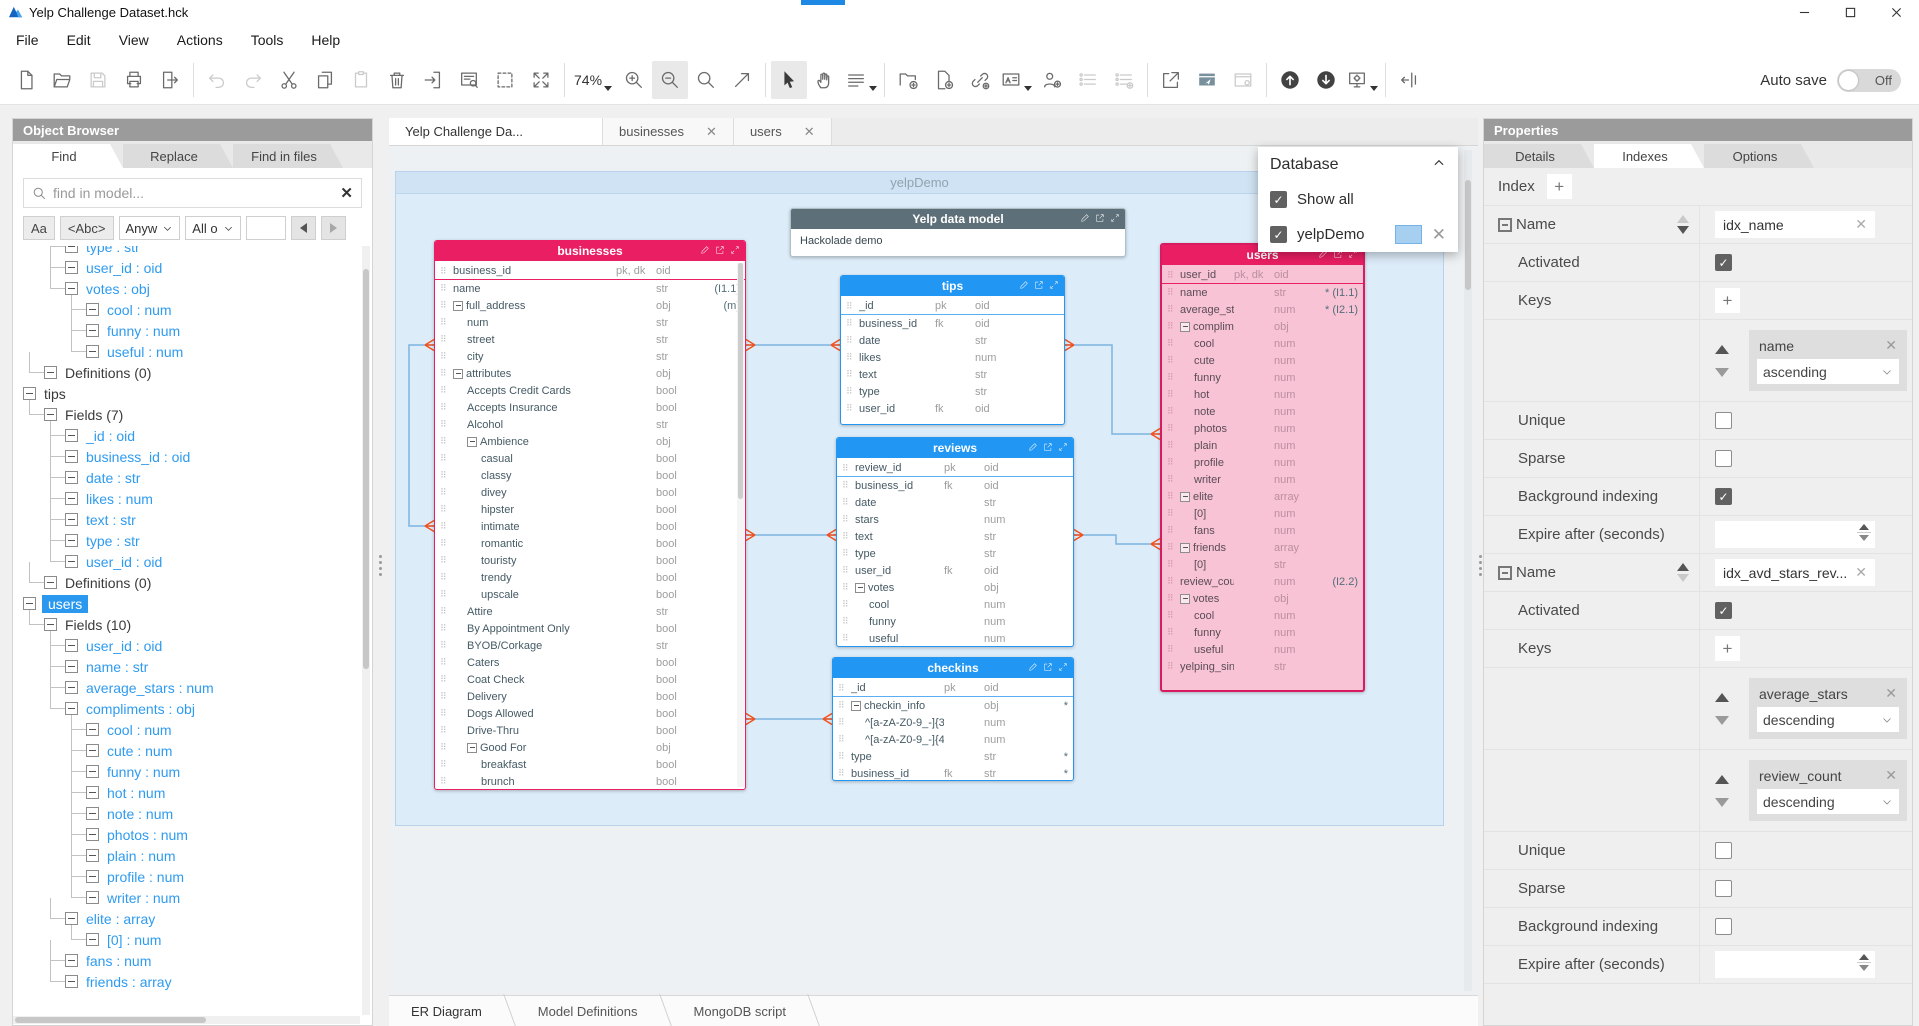  What do you see at coordinates (195, 472) in the screenshot?
I see `tree-item: date : str` at bounding box center [195, 472].